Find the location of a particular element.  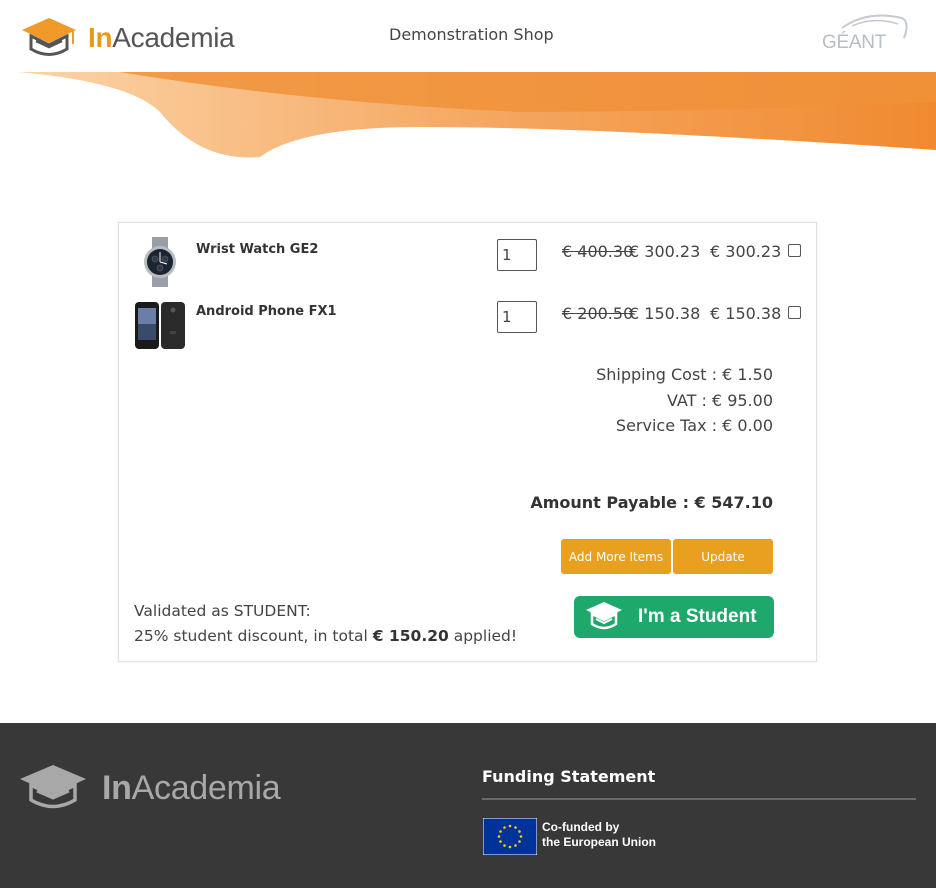

item-name: Android Phone FX1 is located at coordinates (266, 311).